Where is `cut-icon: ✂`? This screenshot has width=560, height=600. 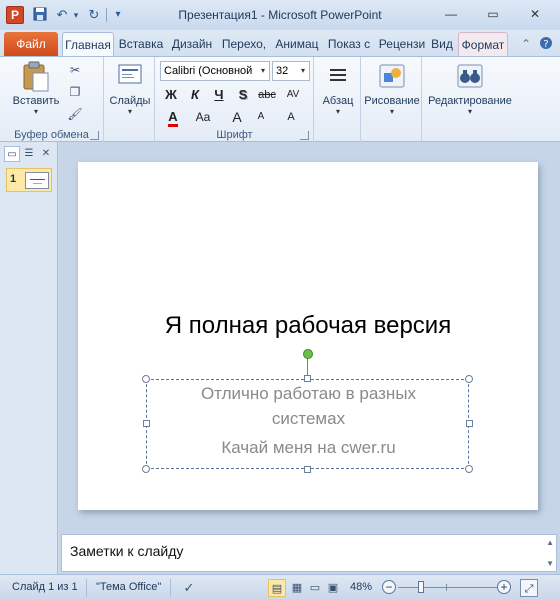 cut-icon: ✂ is located at coordinates (75, 70).